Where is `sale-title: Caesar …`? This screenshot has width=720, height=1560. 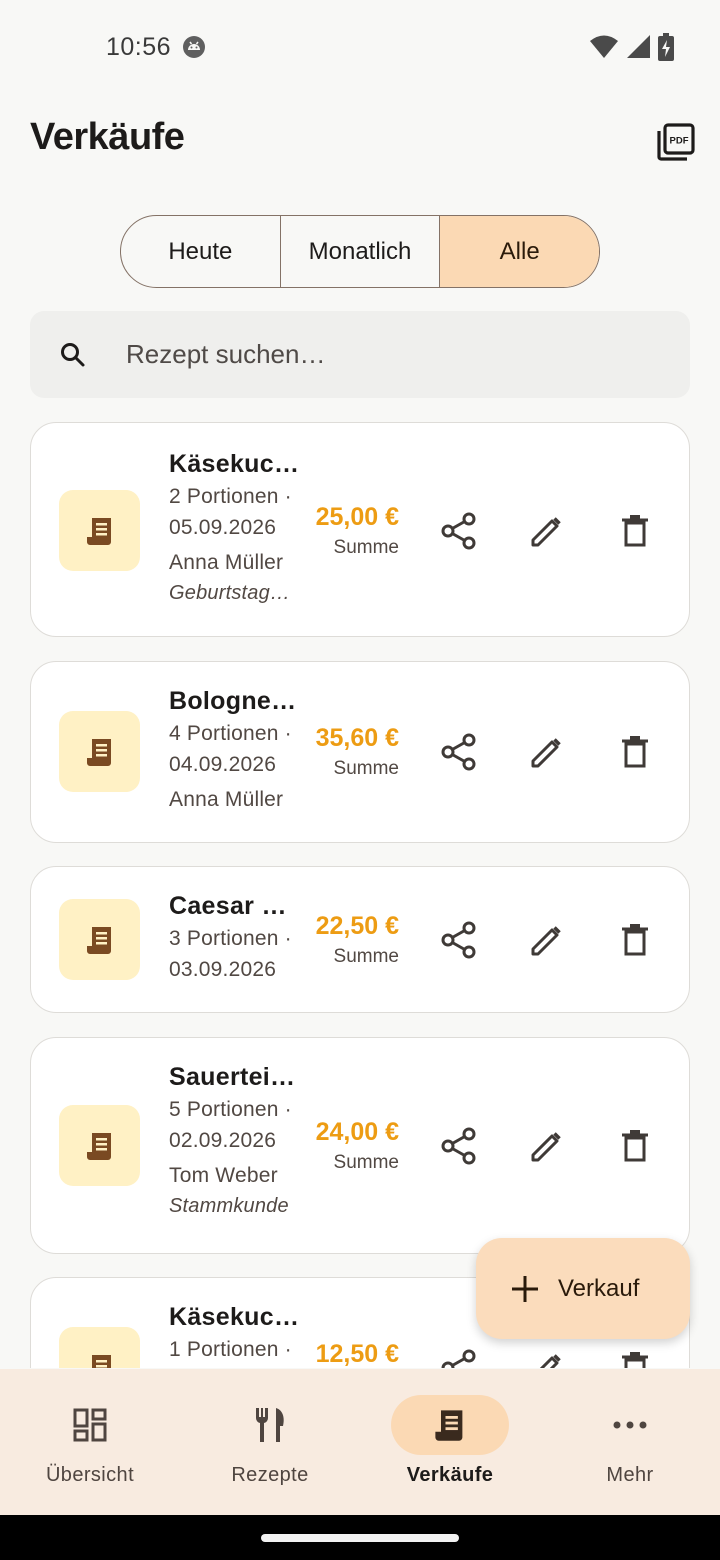 sale-title: Caesar … is located at coordinates (228, 906).